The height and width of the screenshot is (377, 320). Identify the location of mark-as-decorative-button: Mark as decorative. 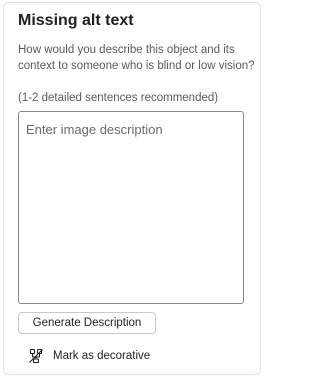
(89, 356).